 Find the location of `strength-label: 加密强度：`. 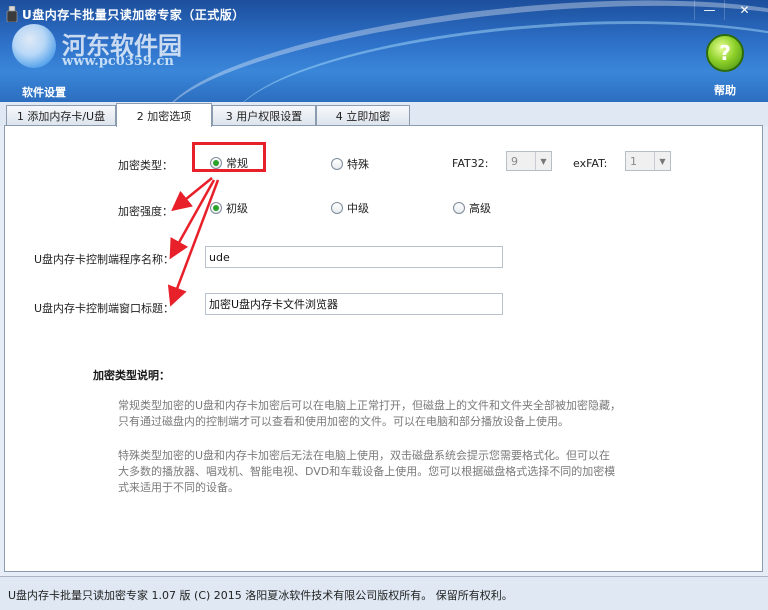

strength-label: 加密强度： is located at coordinates (145, 211).